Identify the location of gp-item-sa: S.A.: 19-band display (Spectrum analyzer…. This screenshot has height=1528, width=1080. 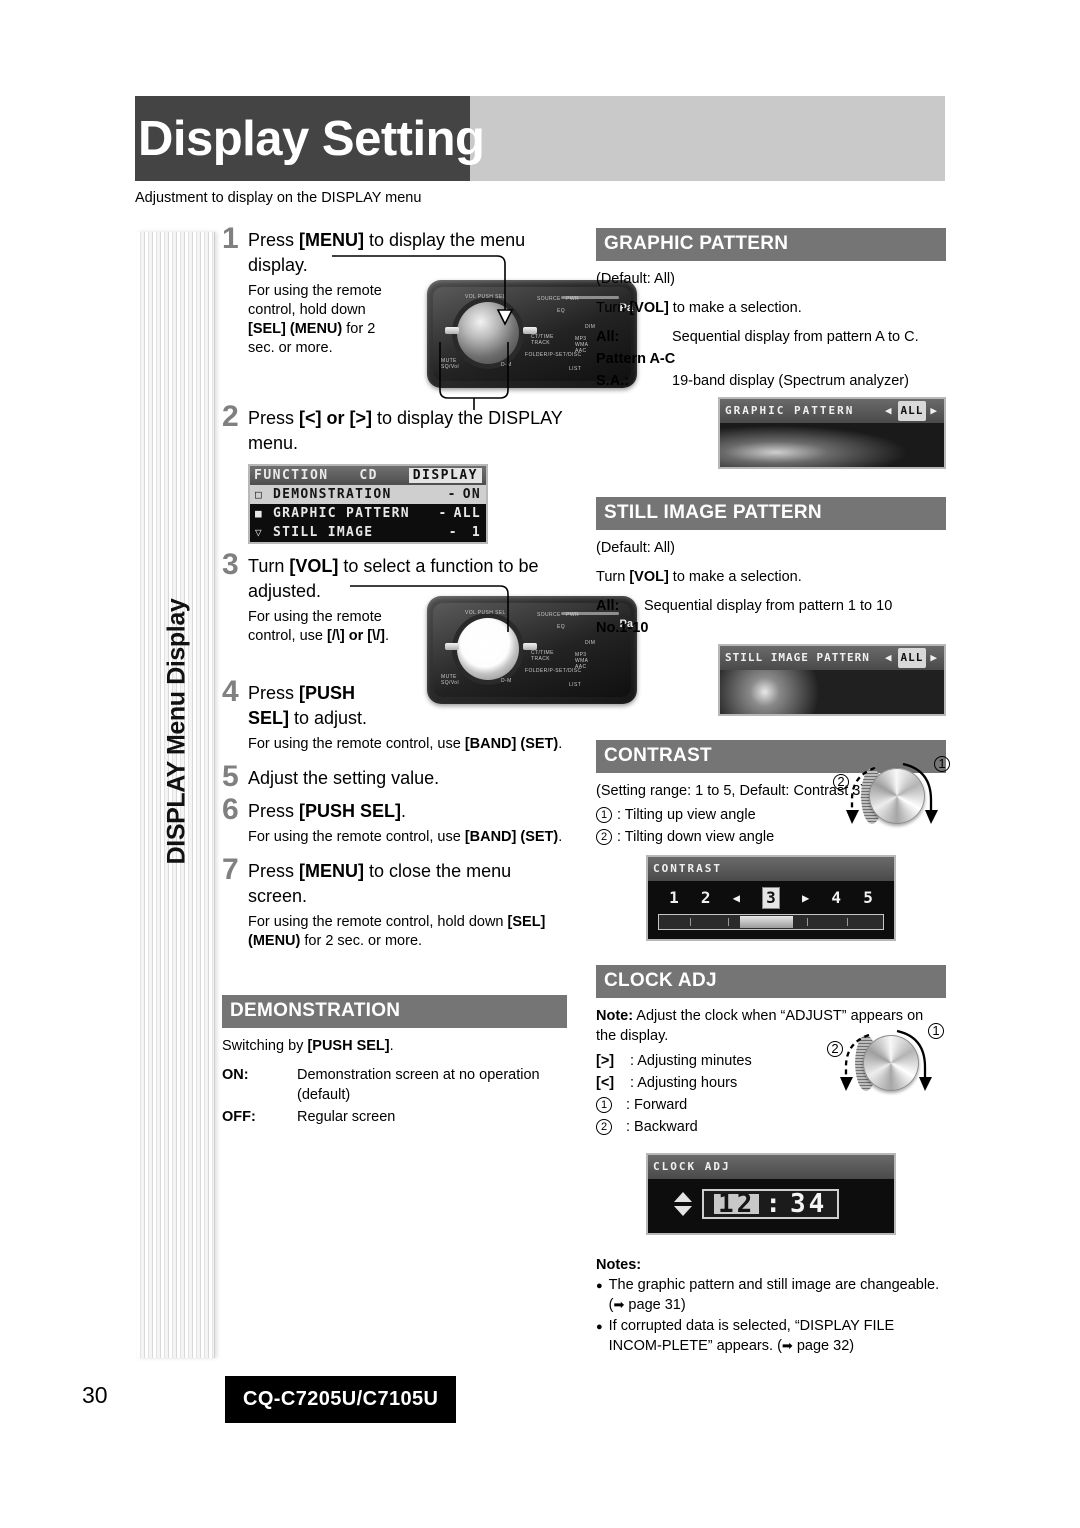
(771, 381).